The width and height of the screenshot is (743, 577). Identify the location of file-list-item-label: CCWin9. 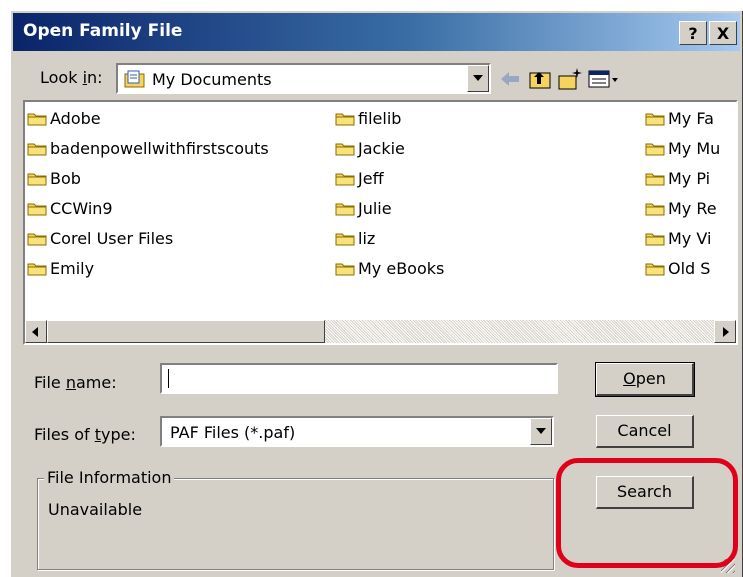
(81, 208).